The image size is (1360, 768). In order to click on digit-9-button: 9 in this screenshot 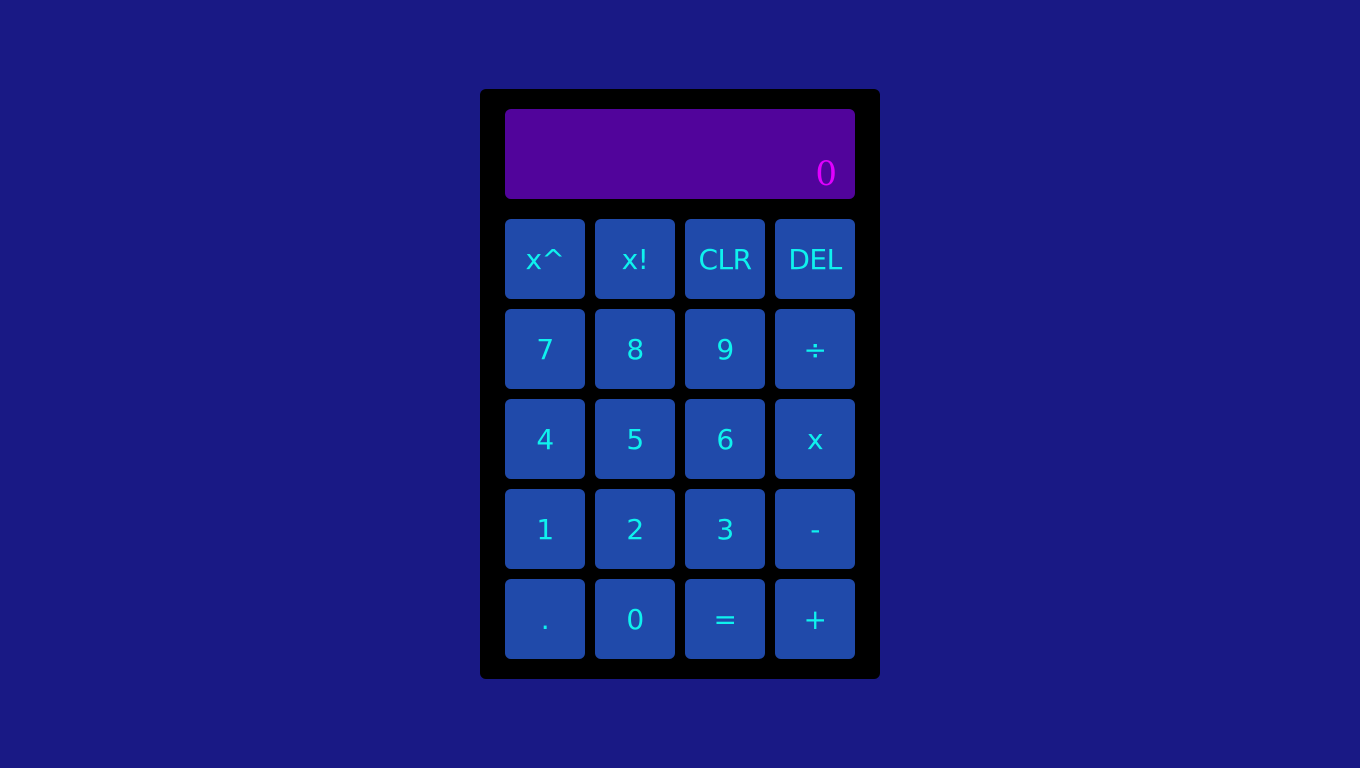, I will do `click(725, 349)`.